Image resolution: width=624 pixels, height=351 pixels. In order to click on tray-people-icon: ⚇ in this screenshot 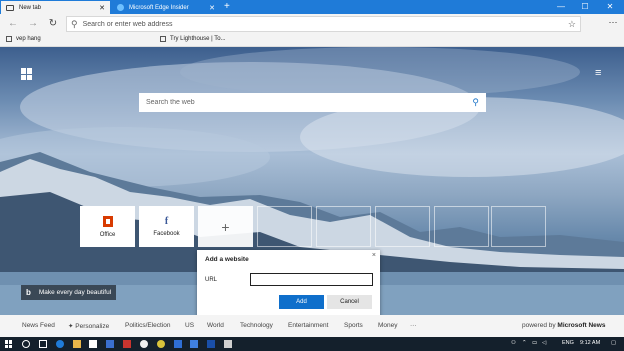, I will do `click(513, 343)`.